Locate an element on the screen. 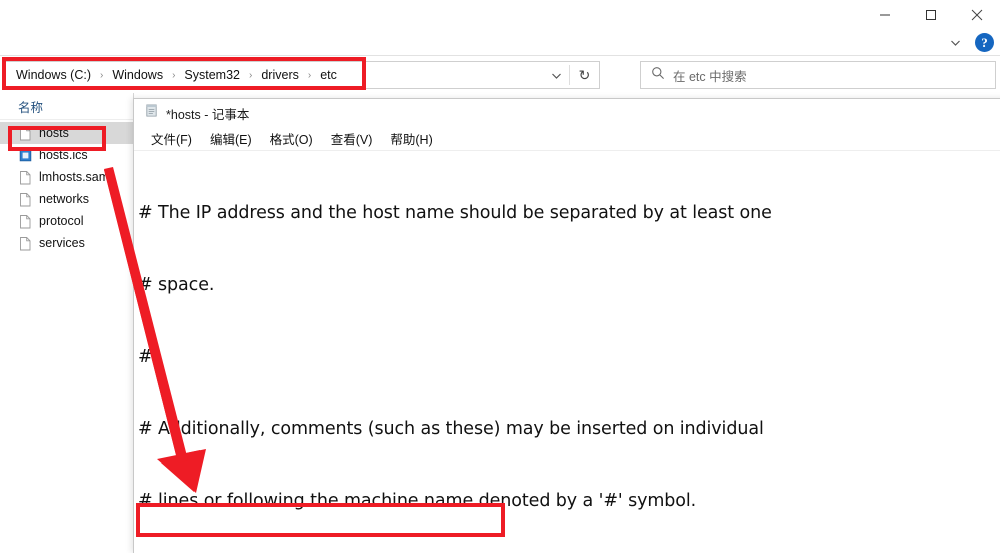 The height and width of the screenshot is (553, 1000). search-box: 在 etc 中搜索 is located at coordinates (818, 75).